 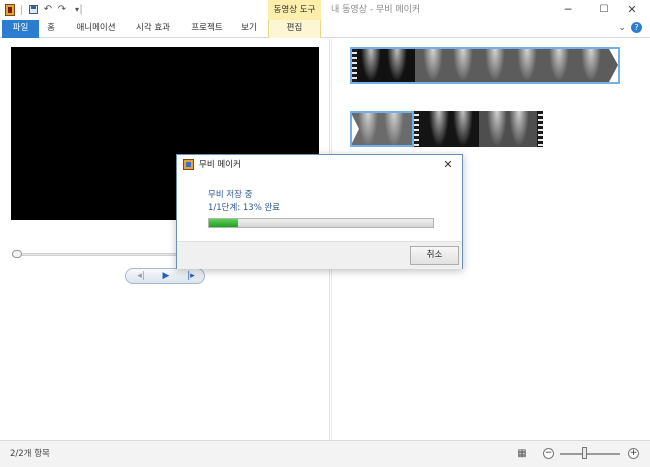 What do you see at coordinates (622, 28) in the screenshot?
I see `ribbon-collapse-icon: ⌄` at bounding box center [622, 28].